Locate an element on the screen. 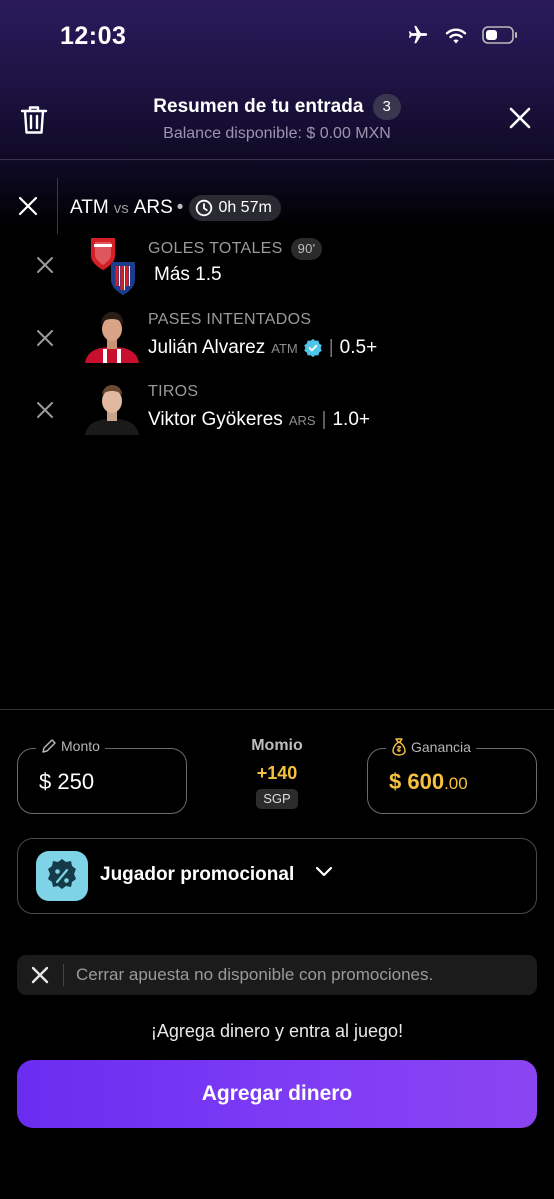  remove-match-button is located at coordinates (28, 208).